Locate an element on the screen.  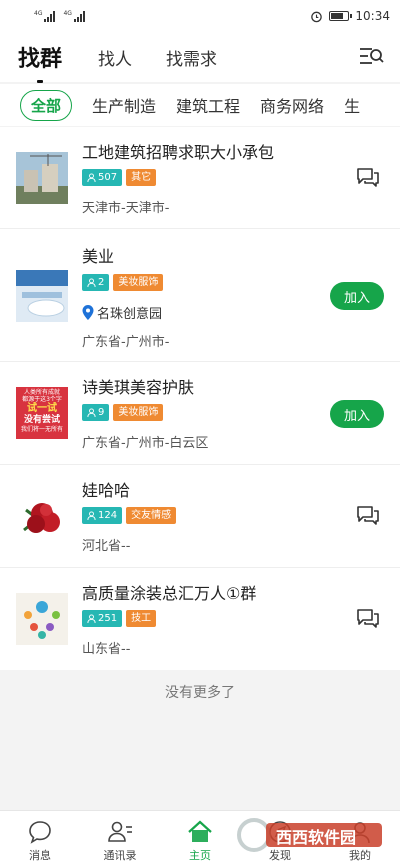
location-pin-icon is located at coordinates (88, 312).